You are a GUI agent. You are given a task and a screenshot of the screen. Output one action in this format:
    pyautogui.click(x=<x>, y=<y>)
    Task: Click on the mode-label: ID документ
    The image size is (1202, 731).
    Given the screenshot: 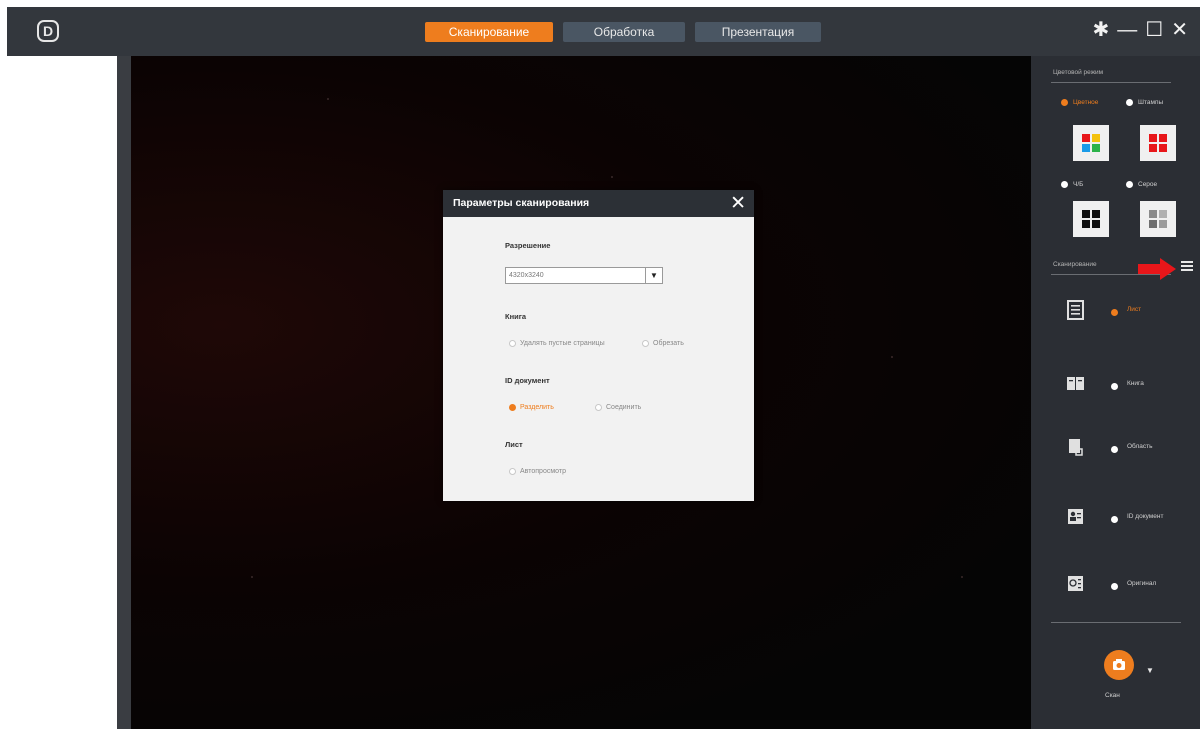 What is the action you would take?
    pyautogui.click(x=1145, y=516)
    